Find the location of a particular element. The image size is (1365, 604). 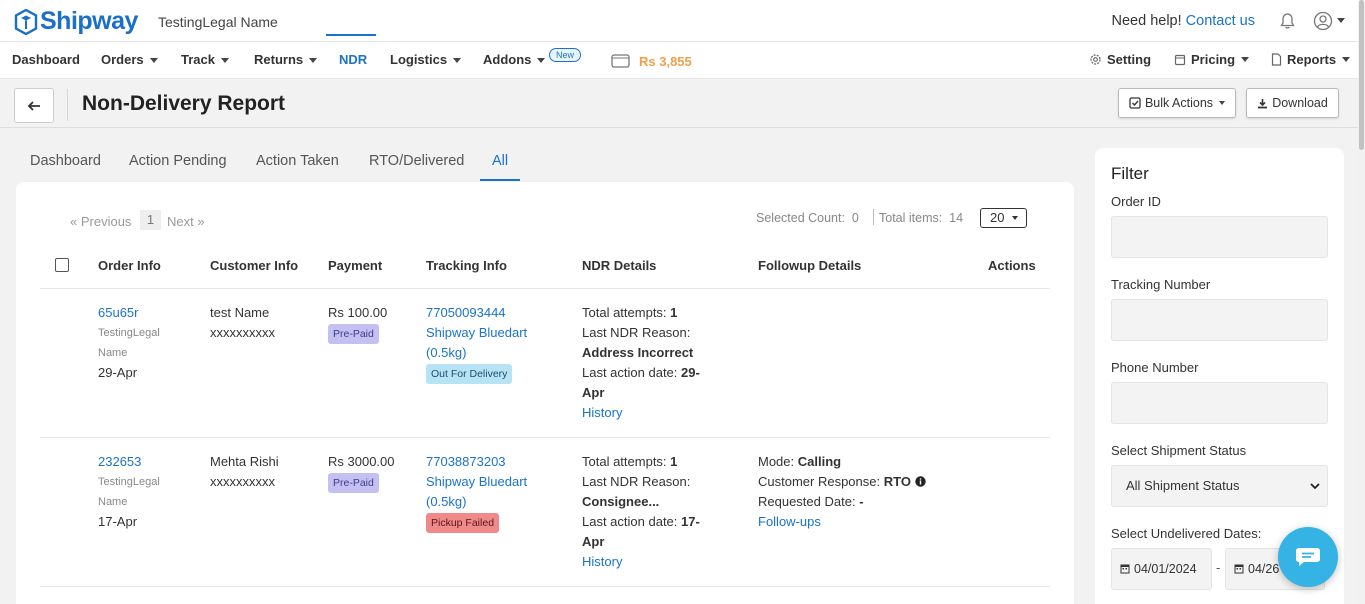

date-from-value: 04/01/2024 is located at coordinates (1165, 569).